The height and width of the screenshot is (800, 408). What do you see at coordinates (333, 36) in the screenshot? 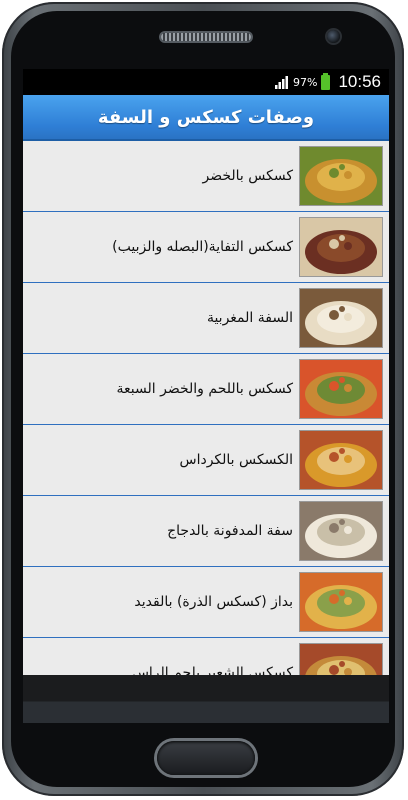
I see `front-camera` at bounding box center [333, 36].